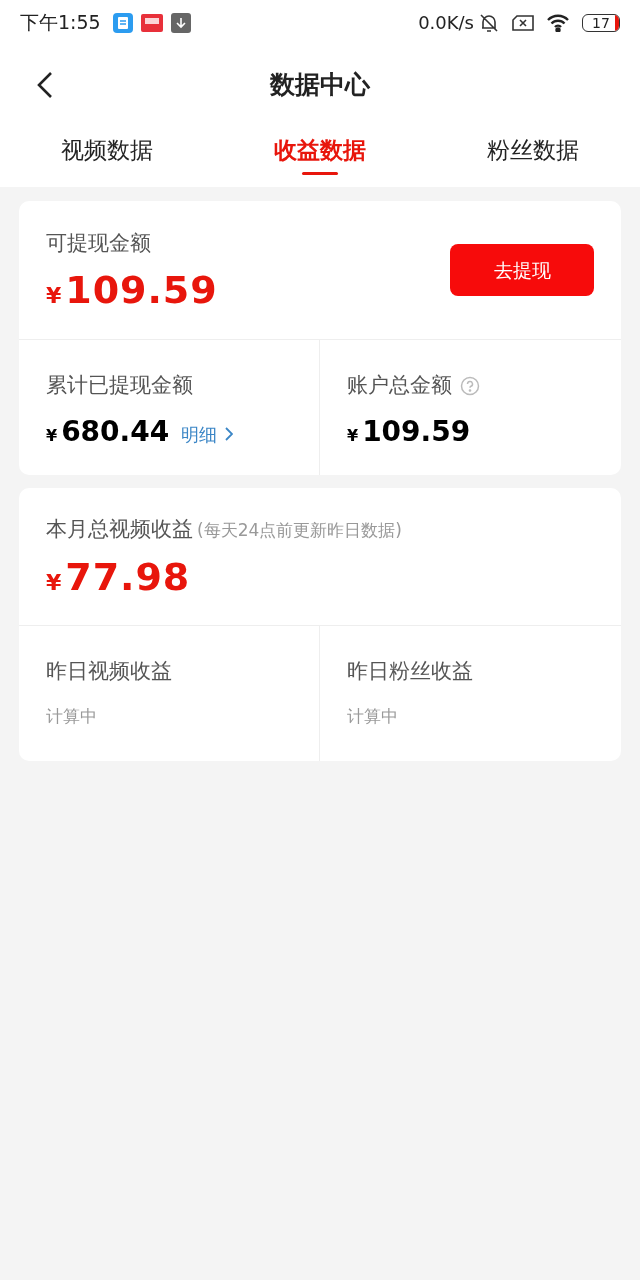 This screenshot has width=640, height=1280. Describe the element at coordinates (141, 290) in the screenshot. I see `balance-amount: 109.59` at that location.